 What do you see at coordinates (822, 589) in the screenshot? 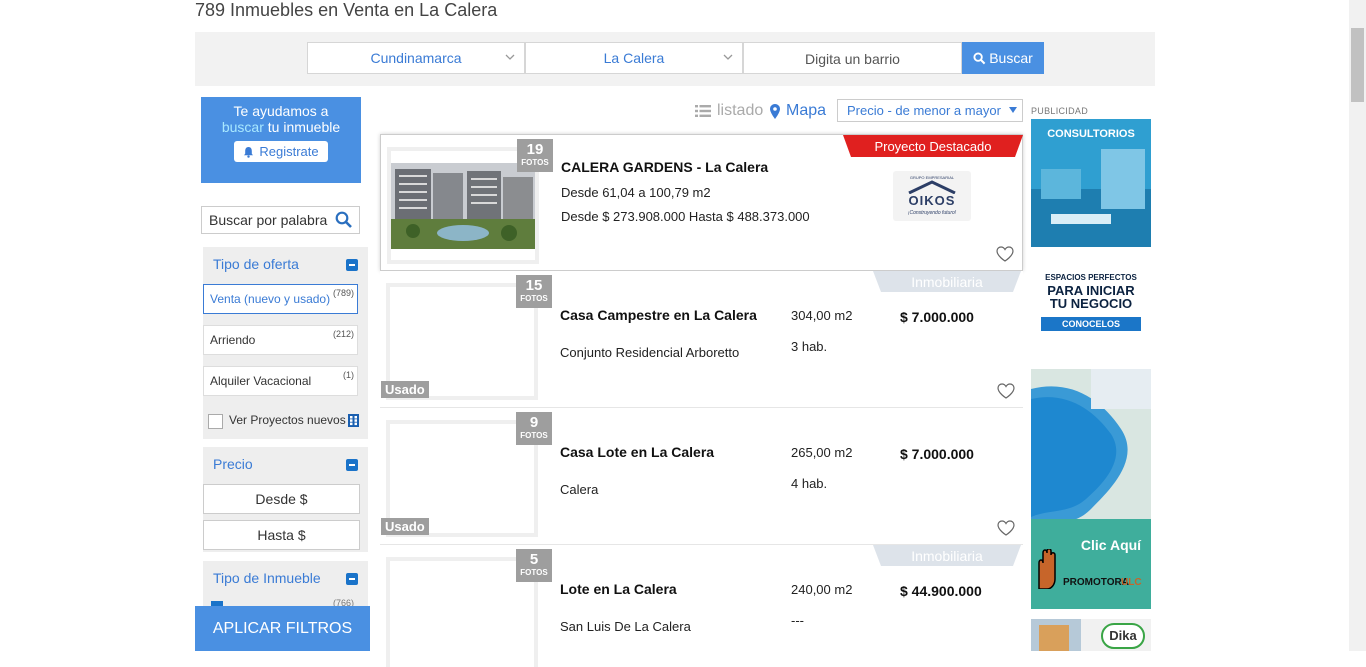
I see `listing-area: 240,00 m2` at bounding box center [822, 589].